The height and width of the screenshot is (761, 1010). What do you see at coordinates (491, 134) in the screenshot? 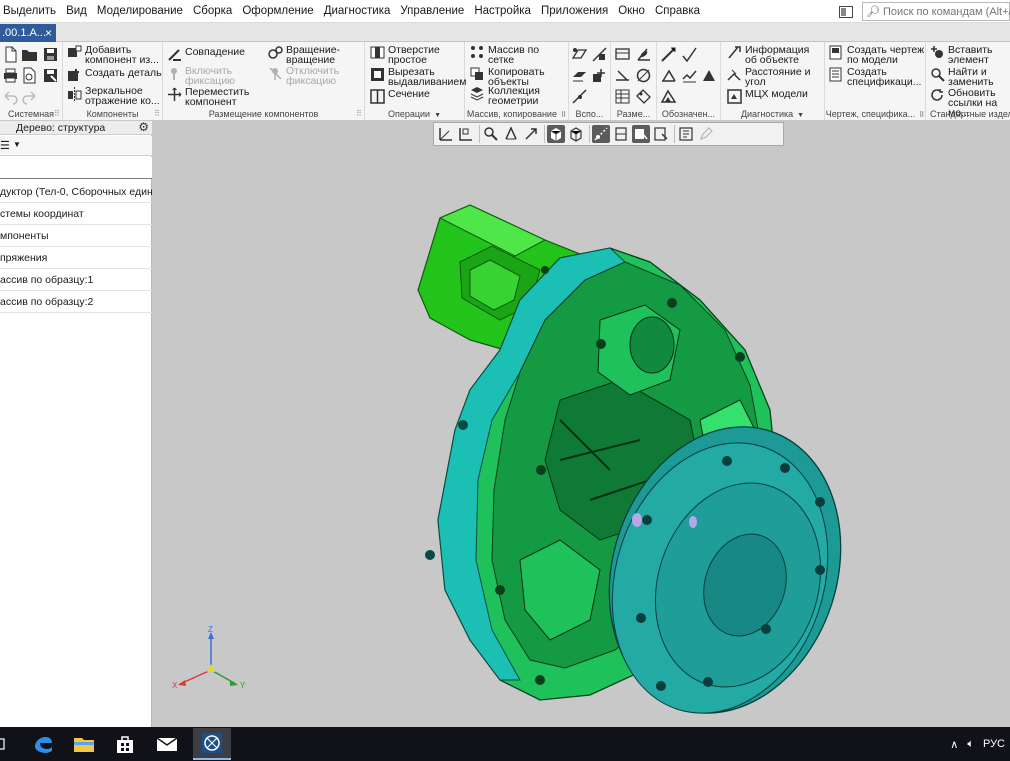
I see `zoom-icon` at bounding box center [491, 134].